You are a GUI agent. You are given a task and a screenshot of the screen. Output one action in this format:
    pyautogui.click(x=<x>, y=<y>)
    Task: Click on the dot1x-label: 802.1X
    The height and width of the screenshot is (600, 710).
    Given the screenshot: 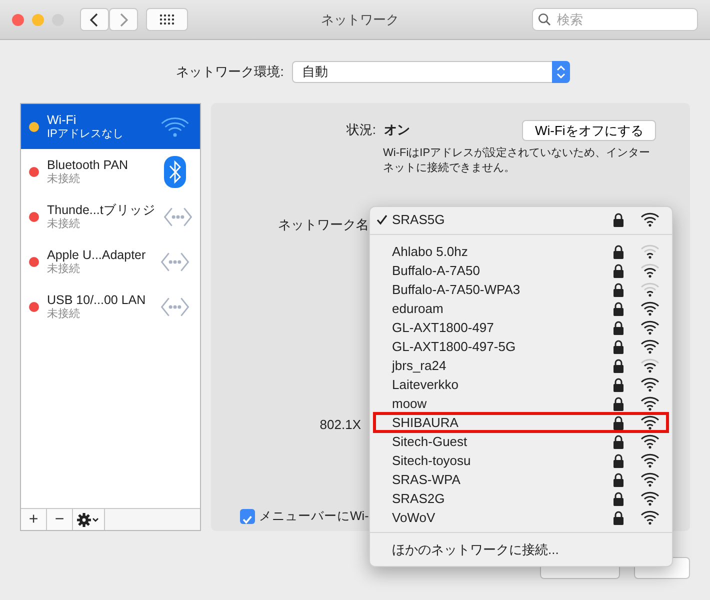 What is the action you would take?
    pyautogui.click(x=340, y=424)
    